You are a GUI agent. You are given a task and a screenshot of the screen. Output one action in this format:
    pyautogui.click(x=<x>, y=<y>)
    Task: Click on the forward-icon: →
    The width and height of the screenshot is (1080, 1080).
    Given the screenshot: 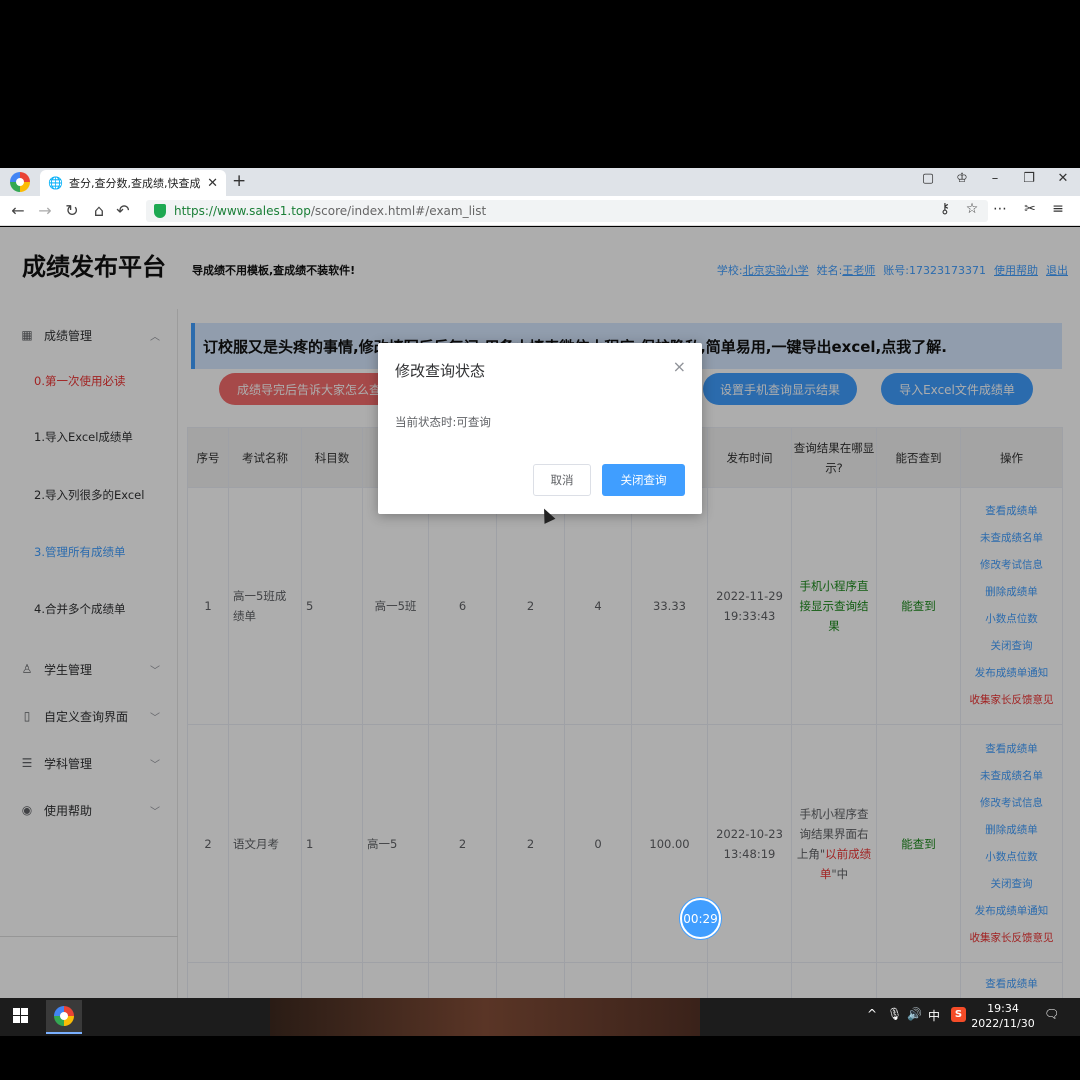 What is the action you would take?
    pyautogui.click(x=45, y=210)
    